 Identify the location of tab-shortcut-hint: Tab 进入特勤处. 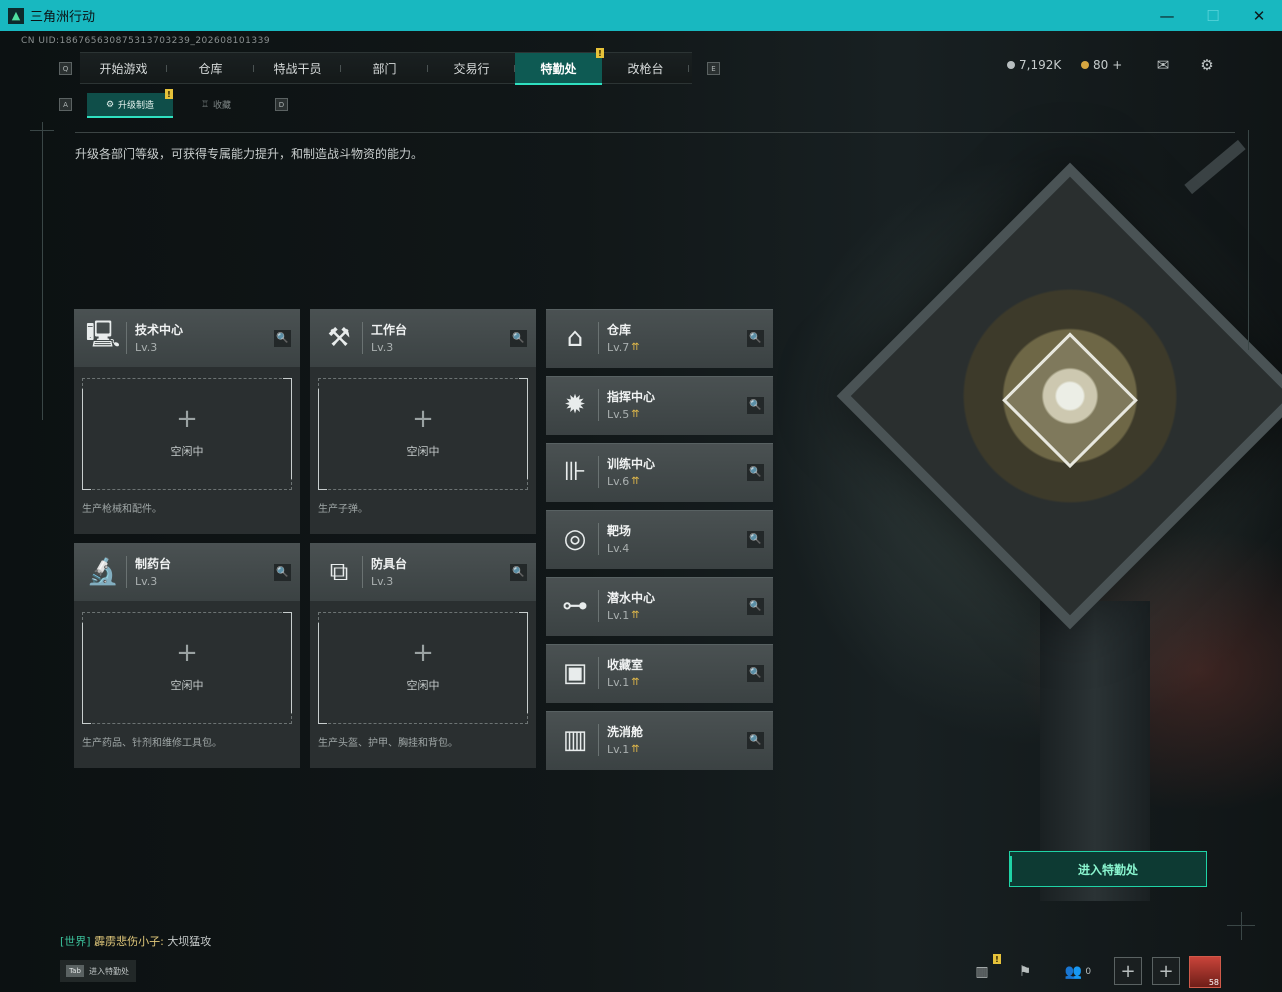
(98, 971).